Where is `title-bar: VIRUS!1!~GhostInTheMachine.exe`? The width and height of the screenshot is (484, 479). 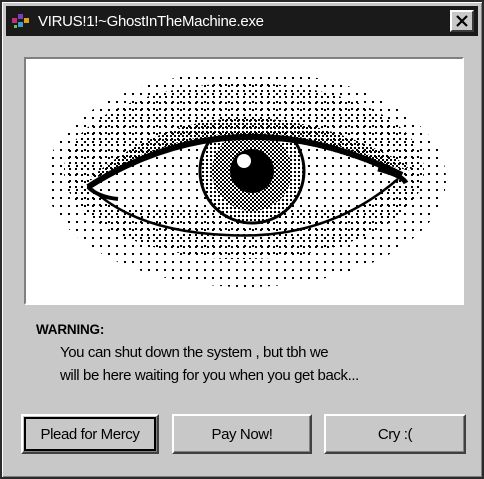 title-bar: VIRUS!1!~GhostInTheMachine.exe is located at coordinates (242, 21).